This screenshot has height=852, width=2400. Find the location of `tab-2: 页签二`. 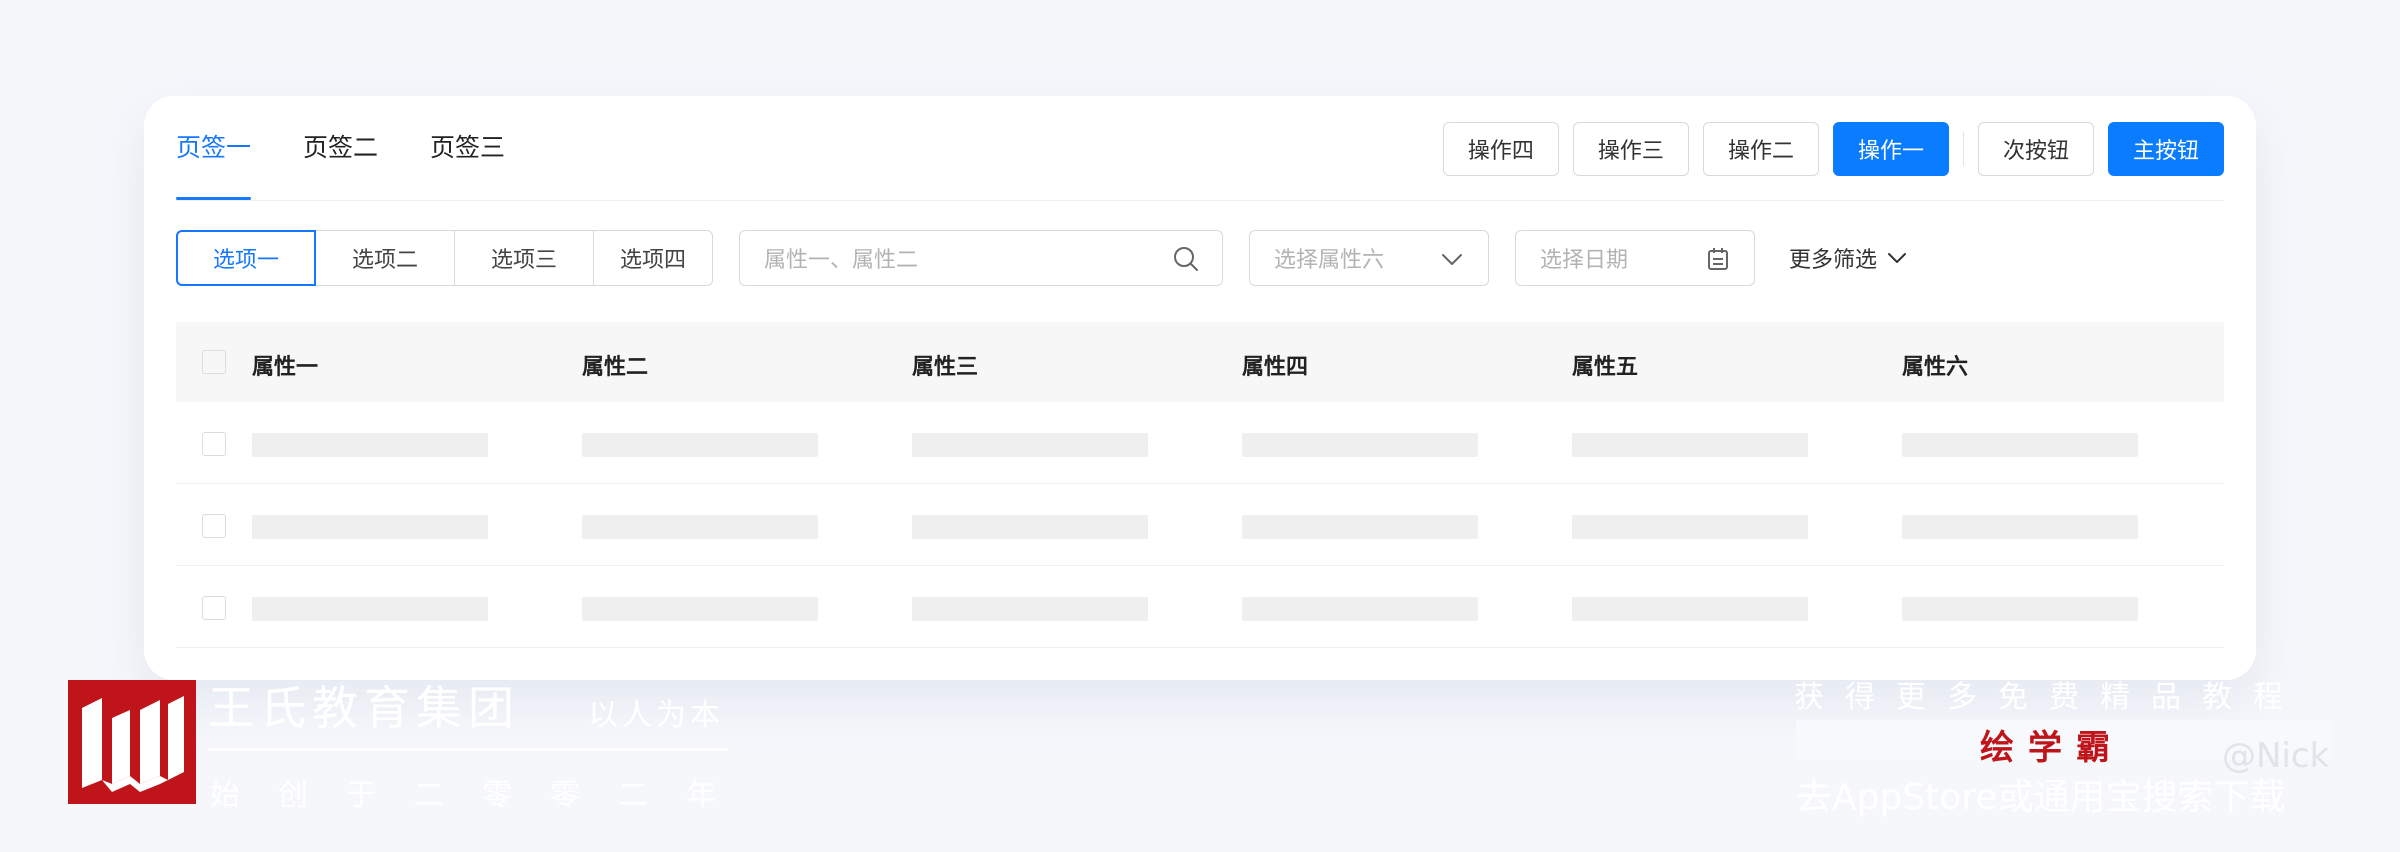

tab-2: 页签二 is located at coordinates (340, 148).